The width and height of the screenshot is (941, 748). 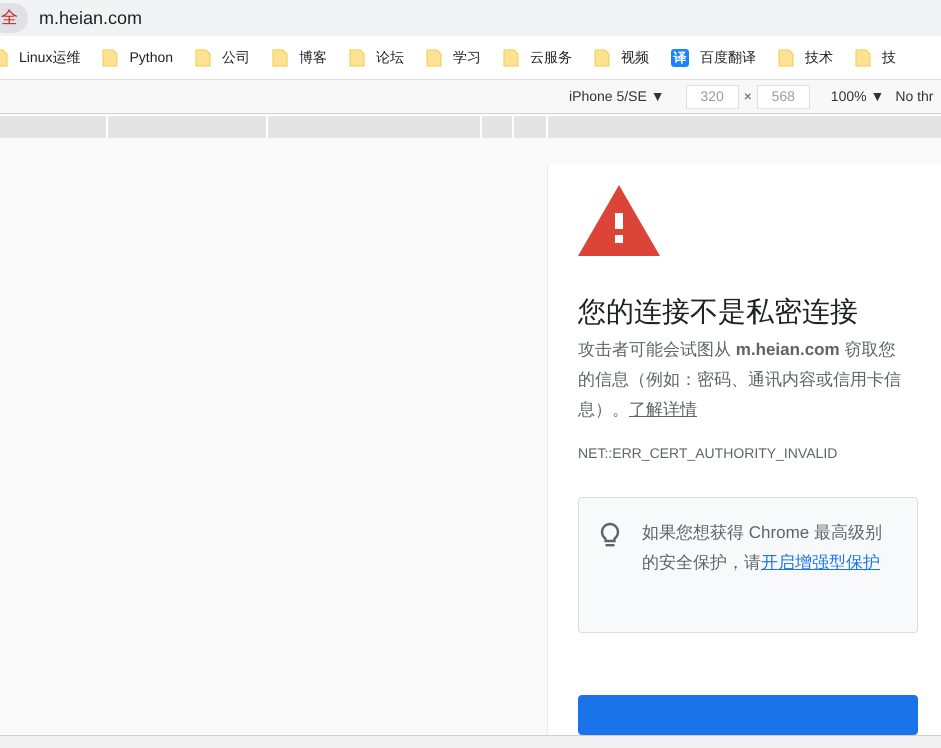 I want to click on bookmark-item: 技, so click(x=875, y=57).